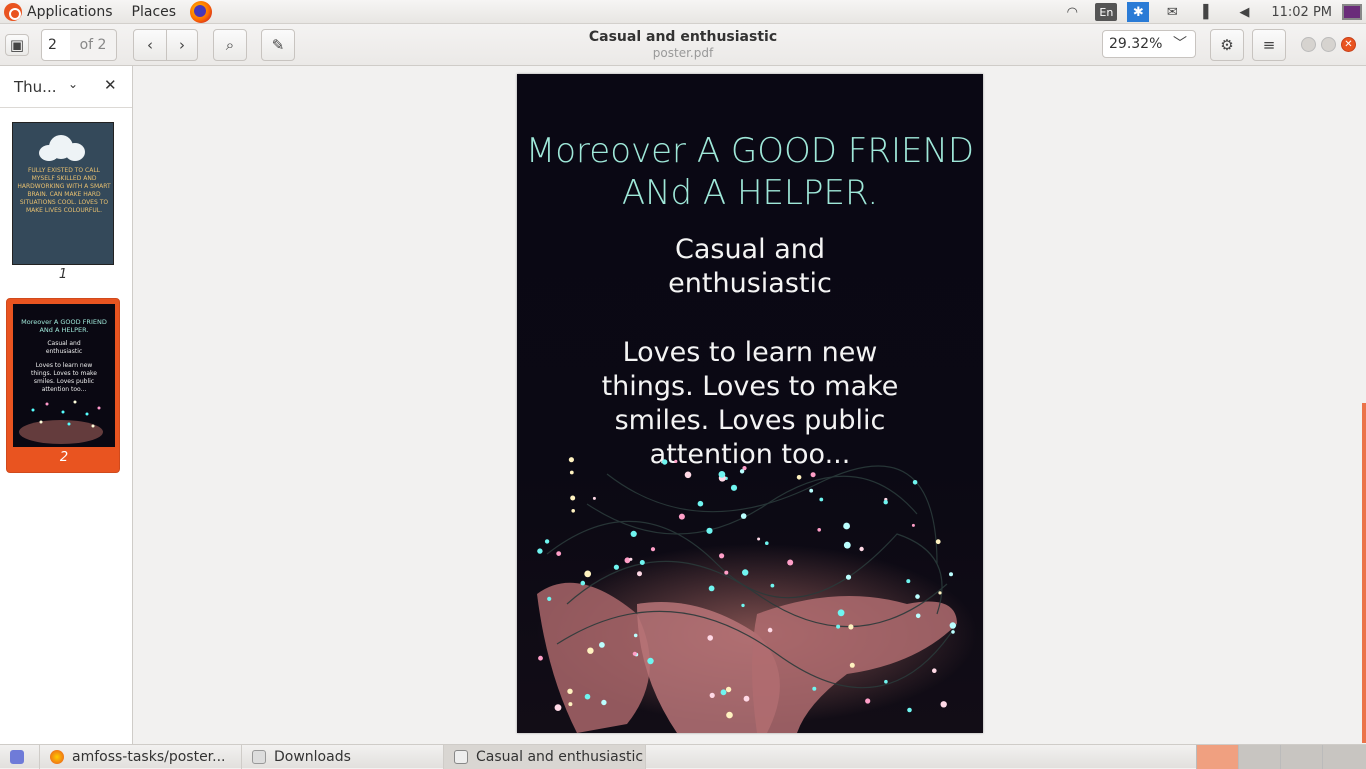 The width and height of the screenshot is (1366, 769). What do you see at coordinates (1364, 573) in the screenshot?
I see `scrollbar` at bounding box center [1364, 573].